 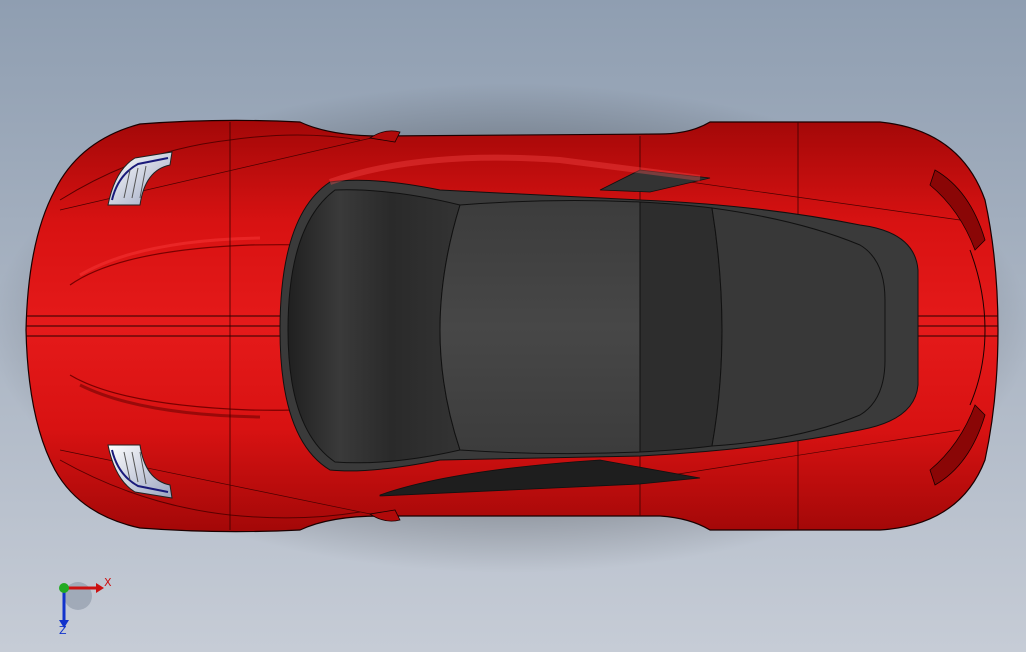 I want to click on triad-y-axis, so click(x=64, y=588).